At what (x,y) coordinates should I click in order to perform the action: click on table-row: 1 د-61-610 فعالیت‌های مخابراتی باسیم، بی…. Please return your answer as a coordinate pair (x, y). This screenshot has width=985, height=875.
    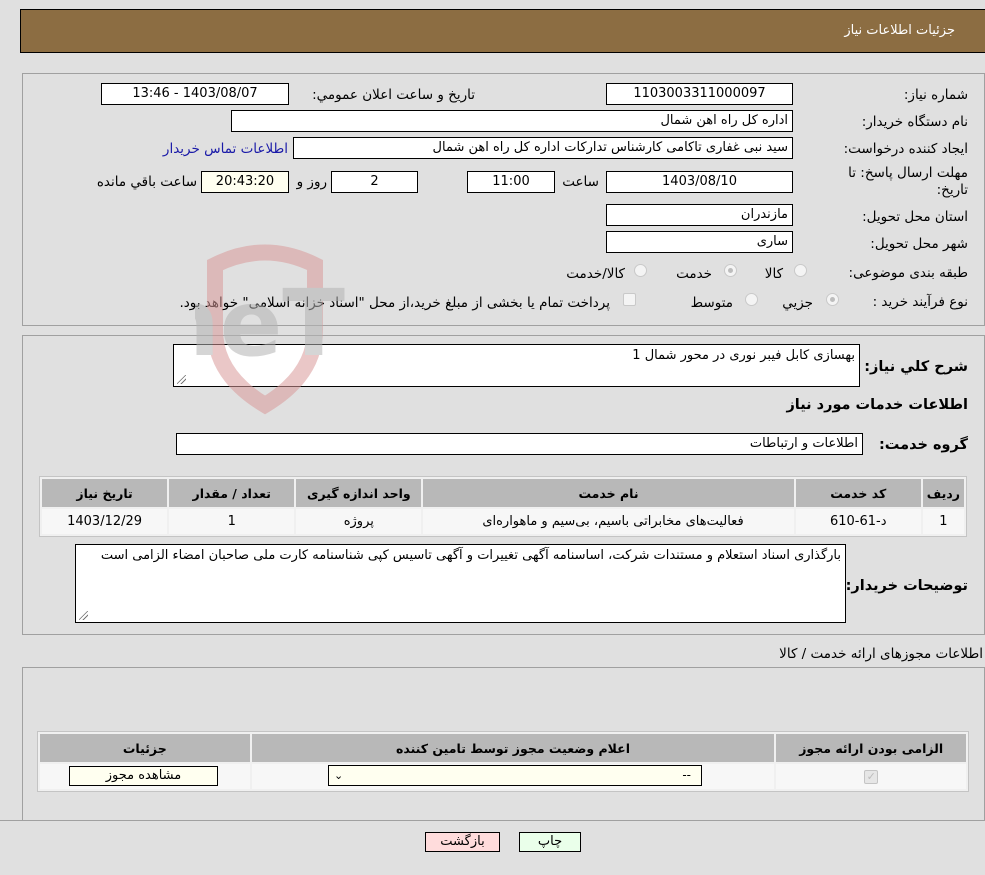
    Looking at the image, I should click on (503, 521).